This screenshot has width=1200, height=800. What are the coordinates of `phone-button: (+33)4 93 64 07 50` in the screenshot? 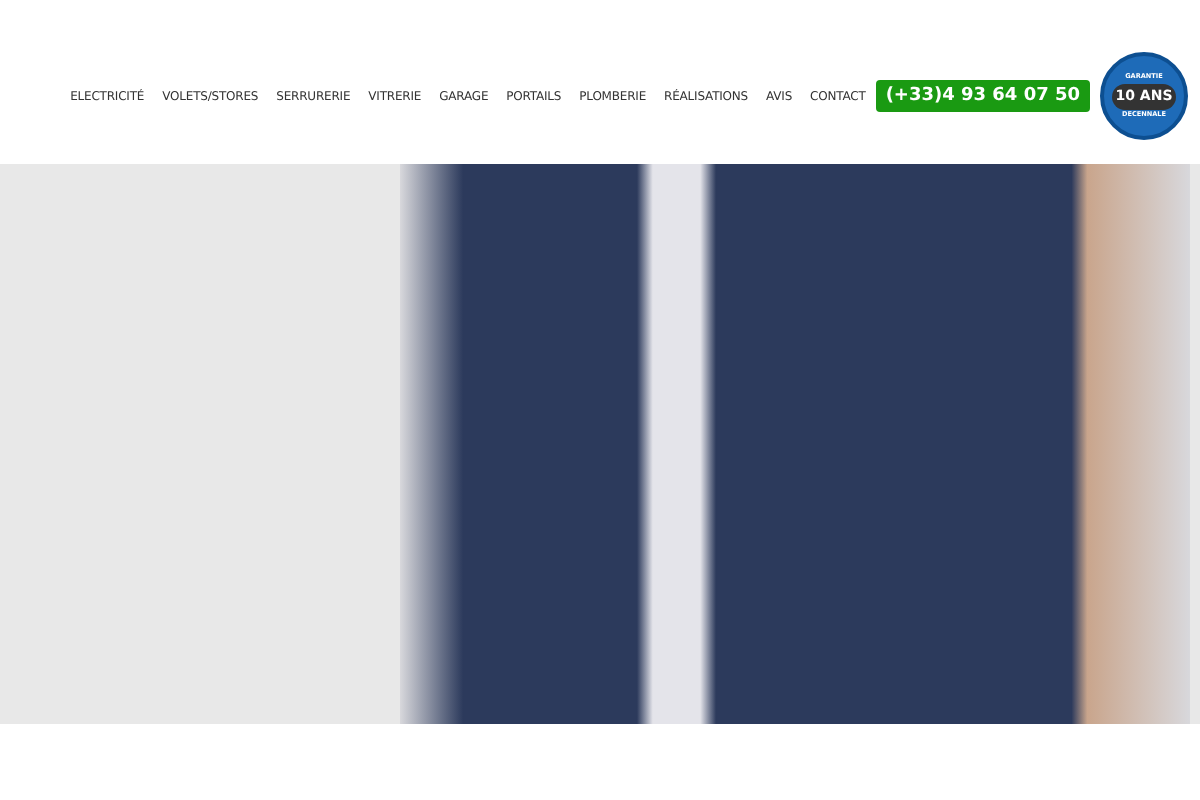 It's located at (982, 96).